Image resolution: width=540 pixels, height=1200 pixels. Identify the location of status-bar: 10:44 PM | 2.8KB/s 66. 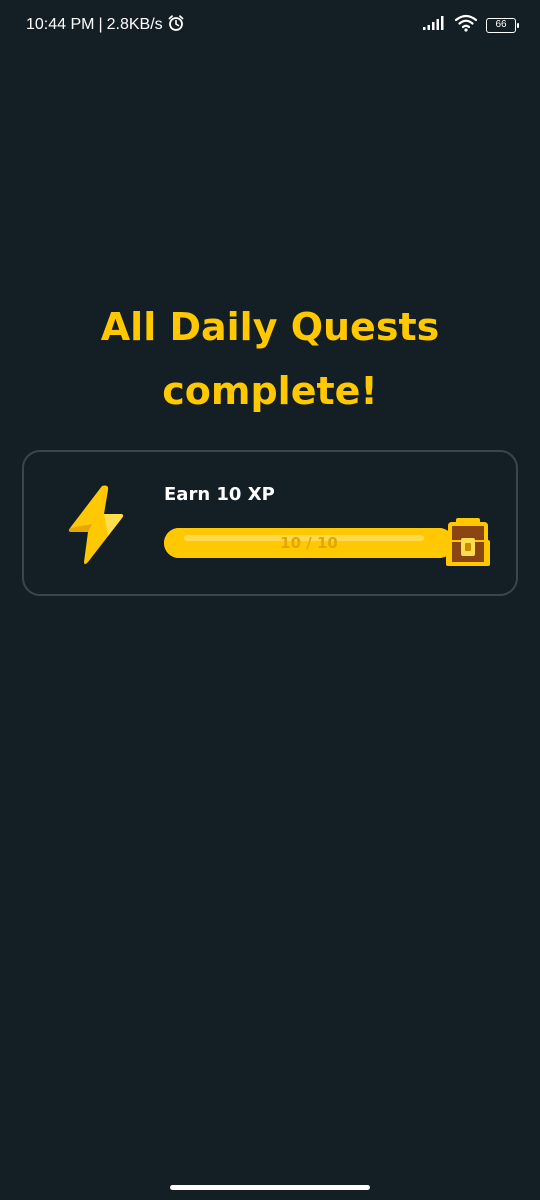
(270, 25).